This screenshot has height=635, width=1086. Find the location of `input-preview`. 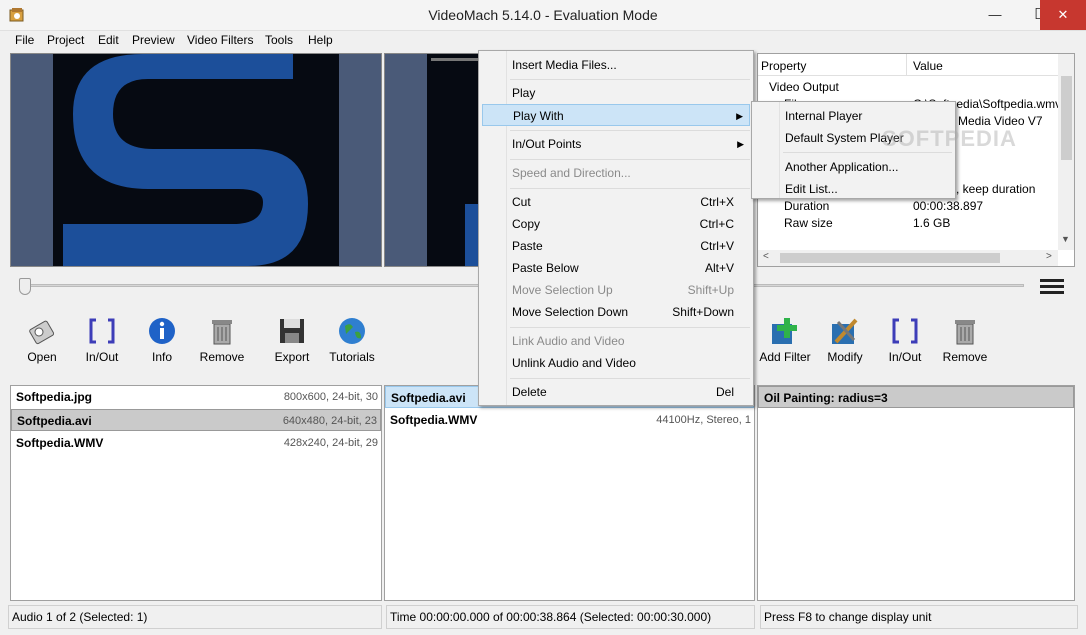

input-preview is located at coordinates (196, 160).